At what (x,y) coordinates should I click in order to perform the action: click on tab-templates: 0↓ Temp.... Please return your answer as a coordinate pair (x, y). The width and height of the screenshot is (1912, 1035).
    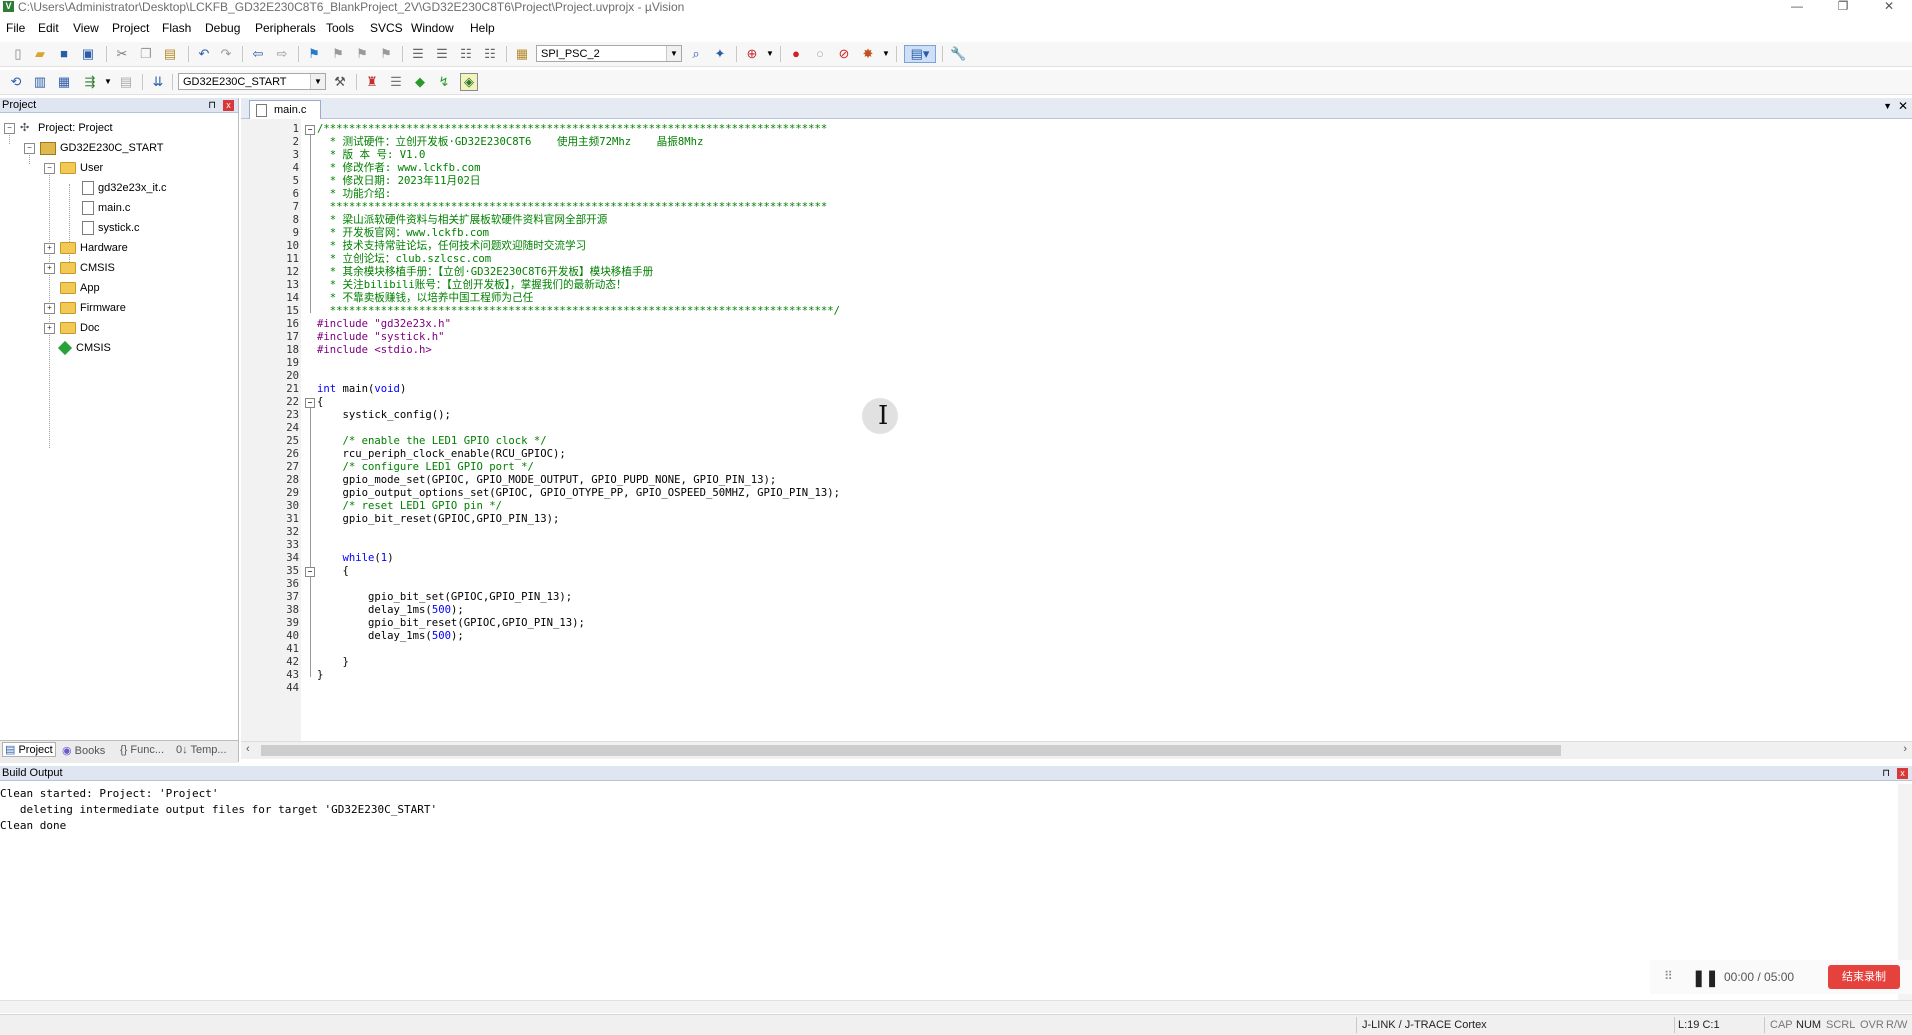
    Looking at the image, I should click on (201, 750).